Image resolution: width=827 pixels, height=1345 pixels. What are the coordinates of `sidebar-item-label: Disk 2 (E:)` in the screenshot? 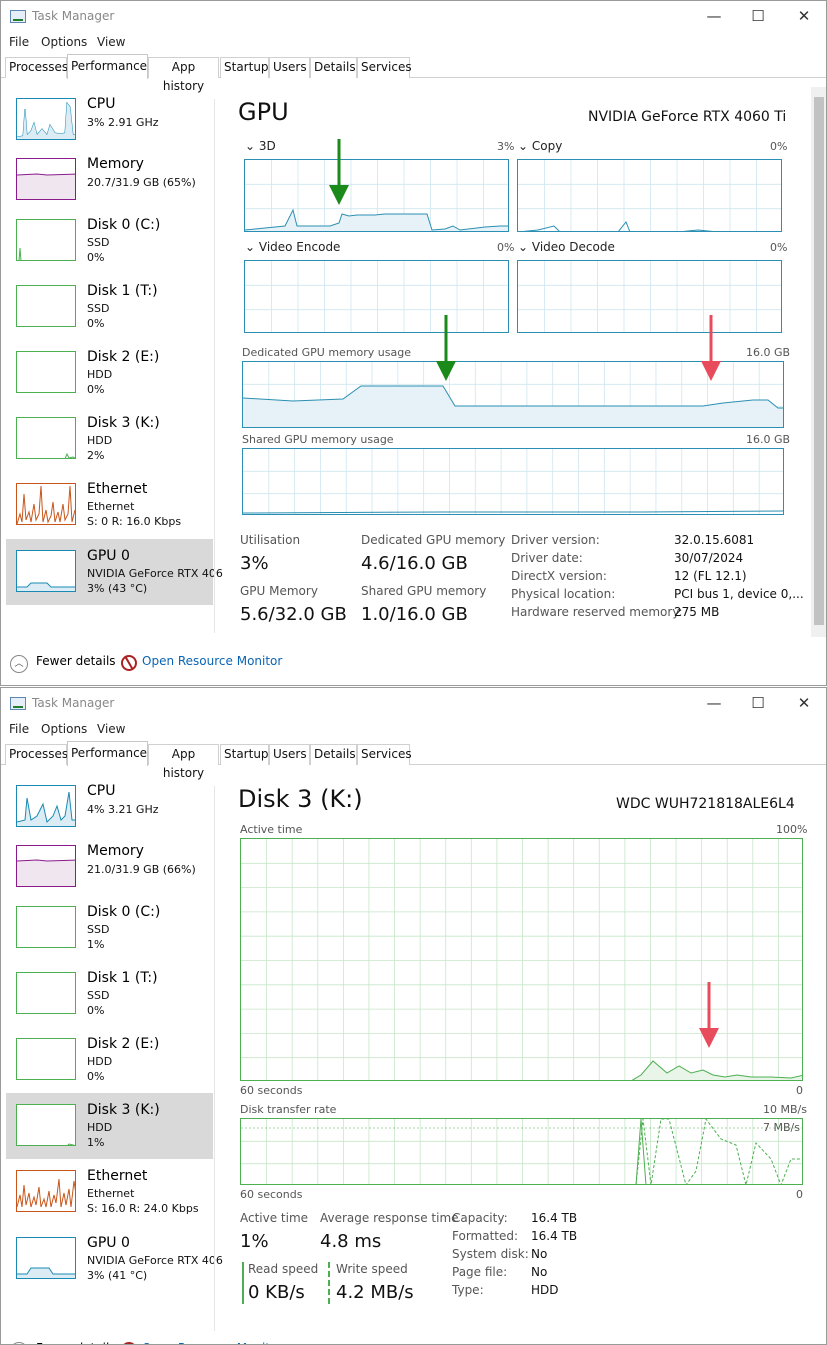 It's located at (123, 357).